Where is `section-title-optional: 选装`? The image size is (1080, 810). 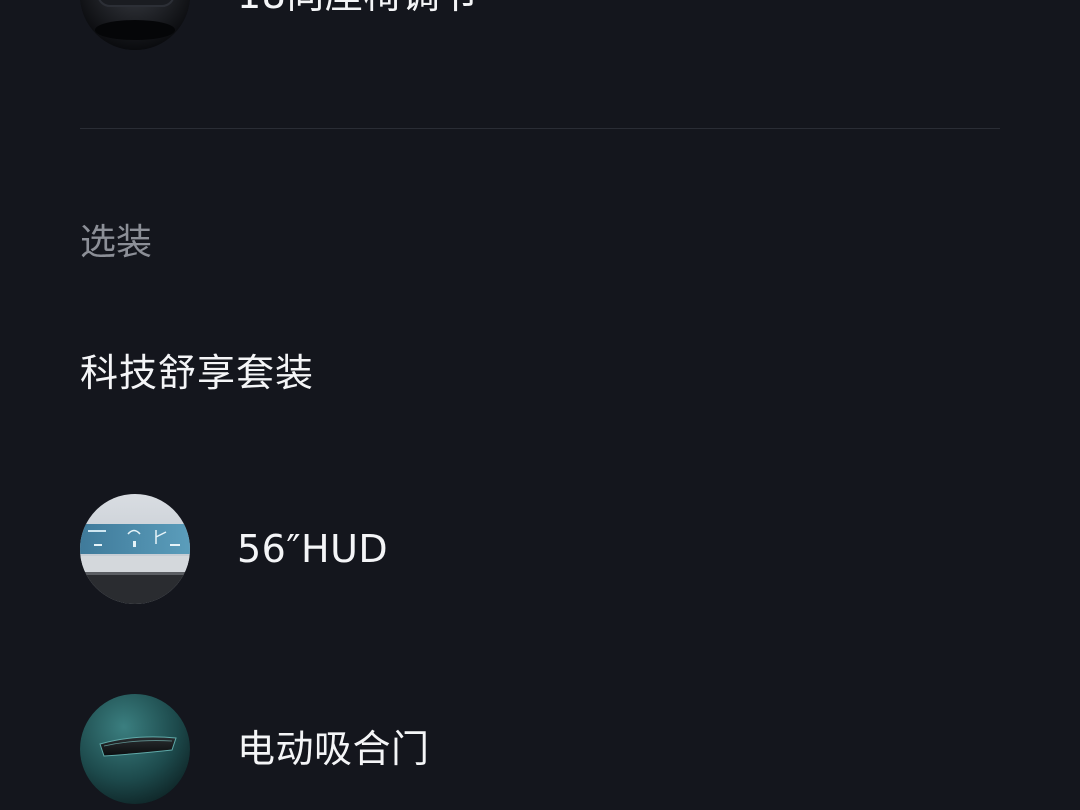 section-title-optional: 选装 is located at coordinates (116, 242).